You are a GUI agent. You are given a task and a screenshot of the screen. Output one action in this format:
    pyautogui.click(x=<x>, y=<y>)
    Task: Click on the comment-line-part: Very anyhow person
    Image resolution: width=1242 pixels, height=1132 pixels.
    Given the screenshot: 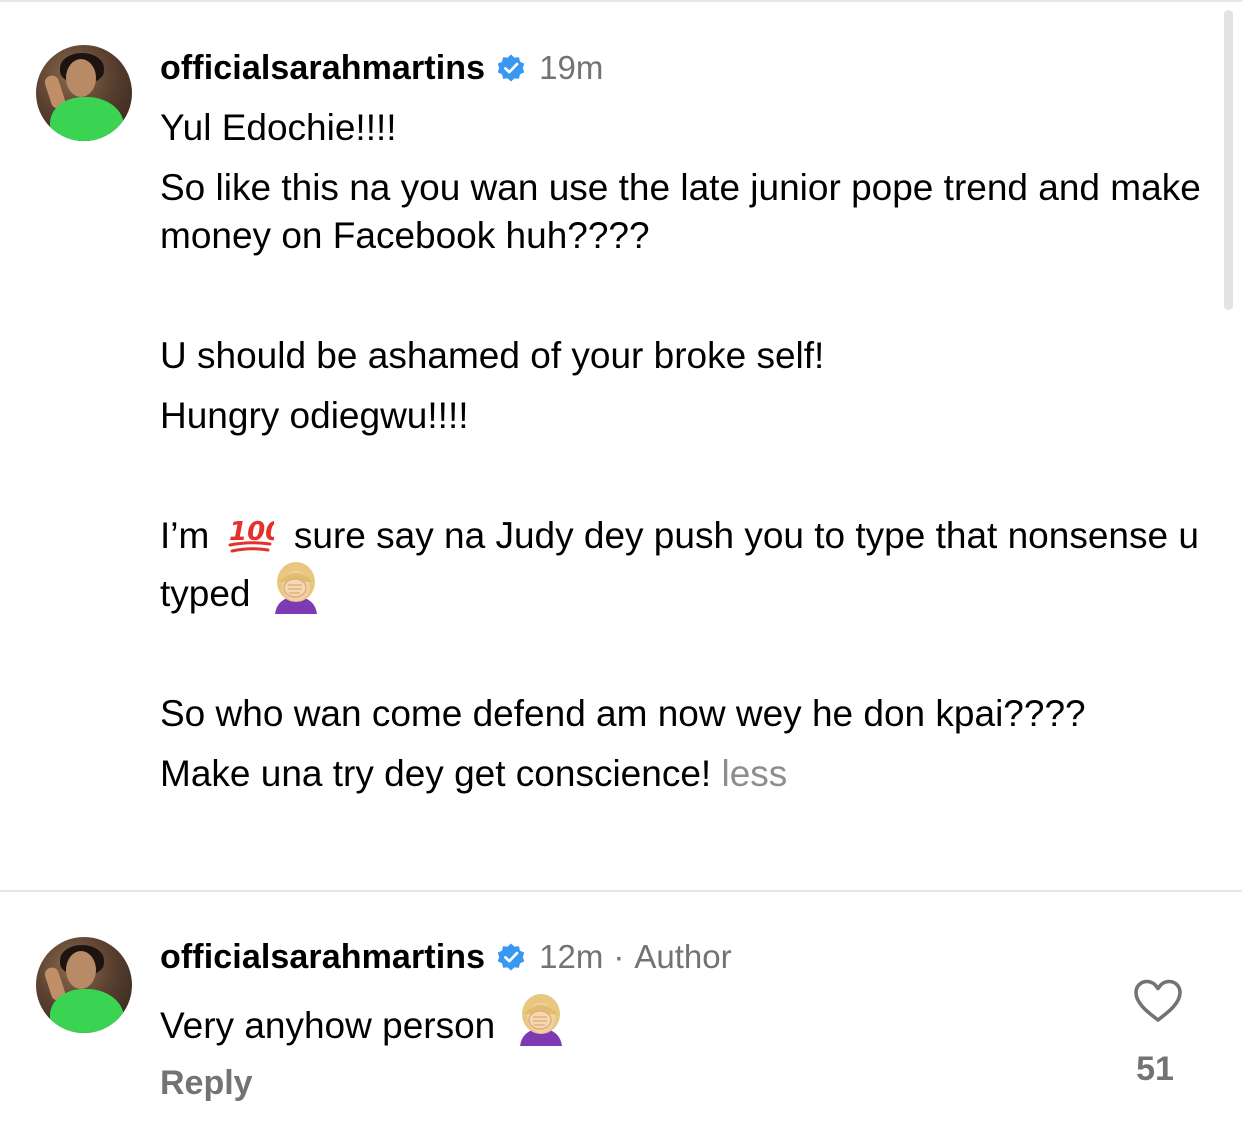 What is the action you would take?
    pyautogui.click(x=328, y=1025)
    